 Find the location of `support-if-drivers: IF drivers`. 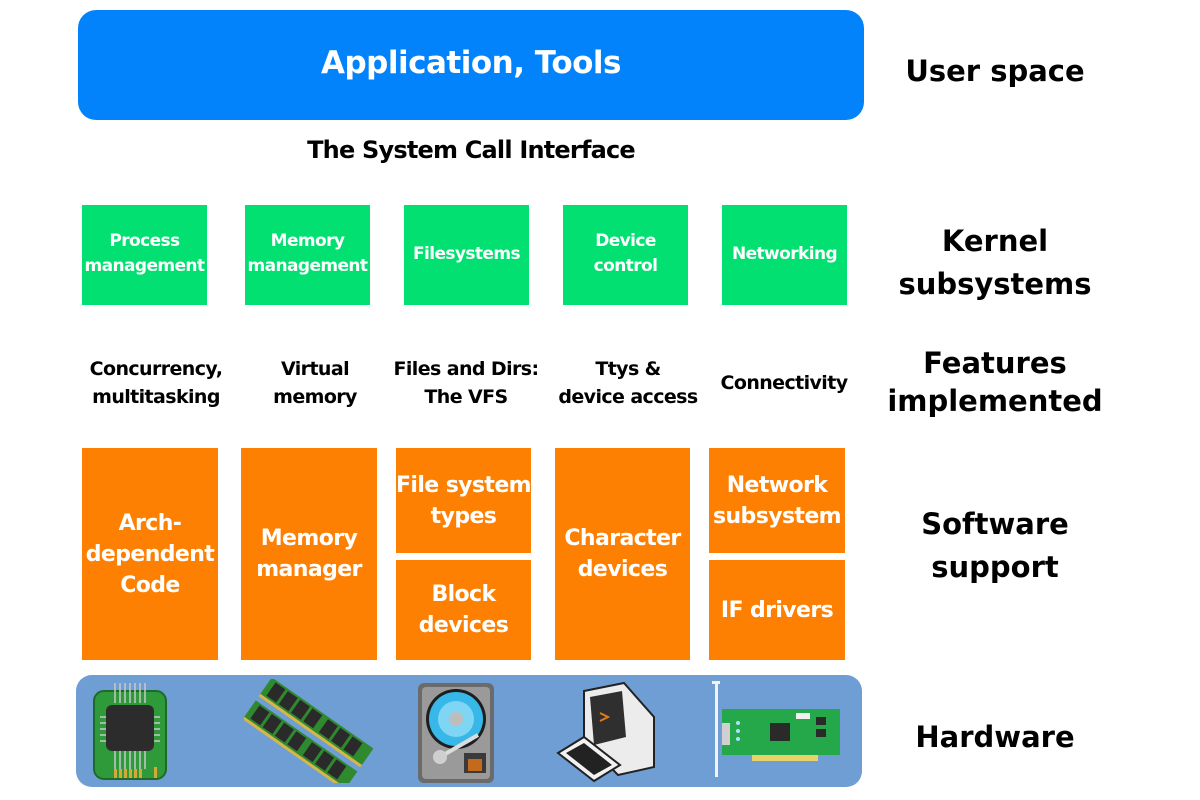

support-if-drivers: IF drivers is located at coordinates (777, 610).